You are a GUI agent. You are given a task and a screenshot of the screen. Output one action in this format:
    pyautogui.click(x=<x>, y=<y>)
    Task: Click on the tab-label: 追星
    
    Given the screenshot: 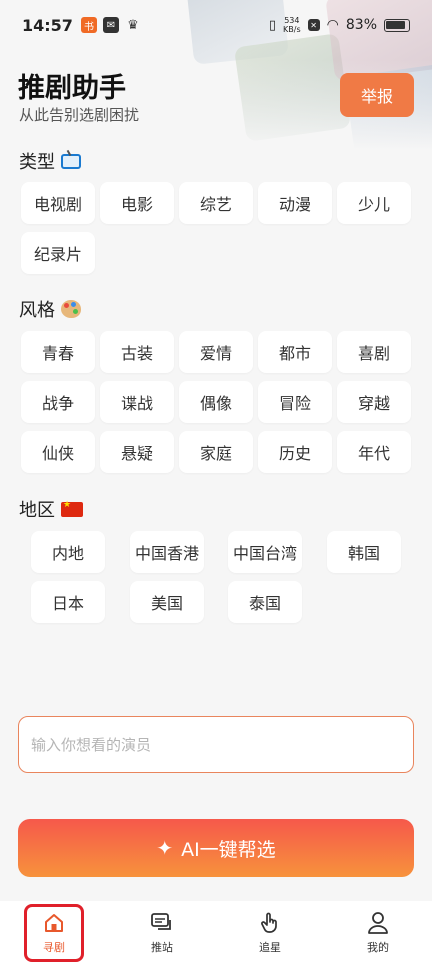 What is the action you would take?
    pyautogui.click(x=270, y=947)
    